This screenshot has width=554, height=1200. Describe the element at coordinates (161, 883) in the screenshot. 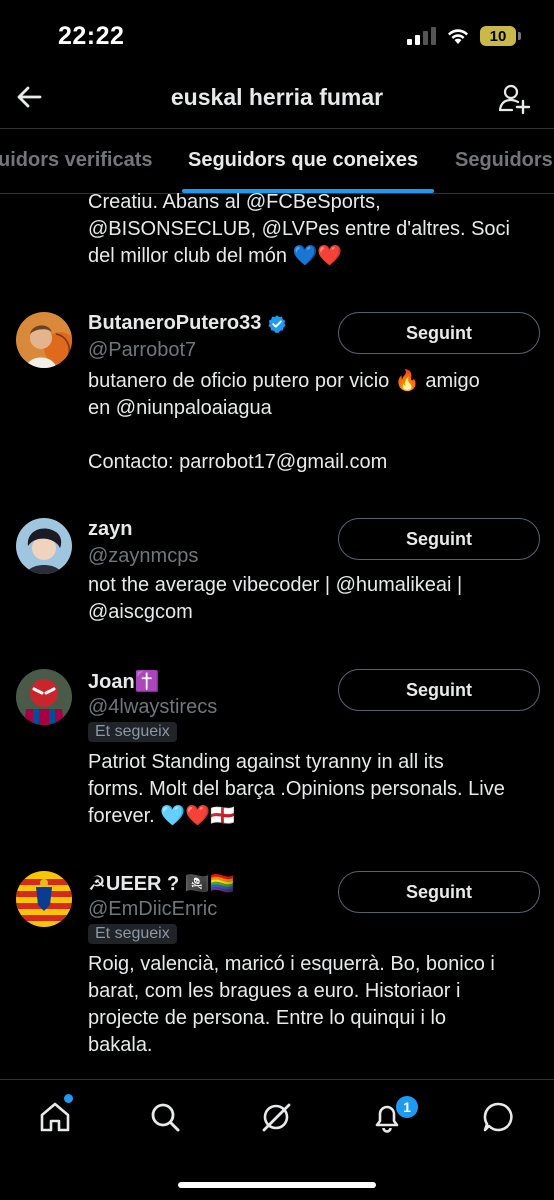

I see `user-display-name: ☭UEER ? 🏴‍☠️🏳️‍🌈` at that location.